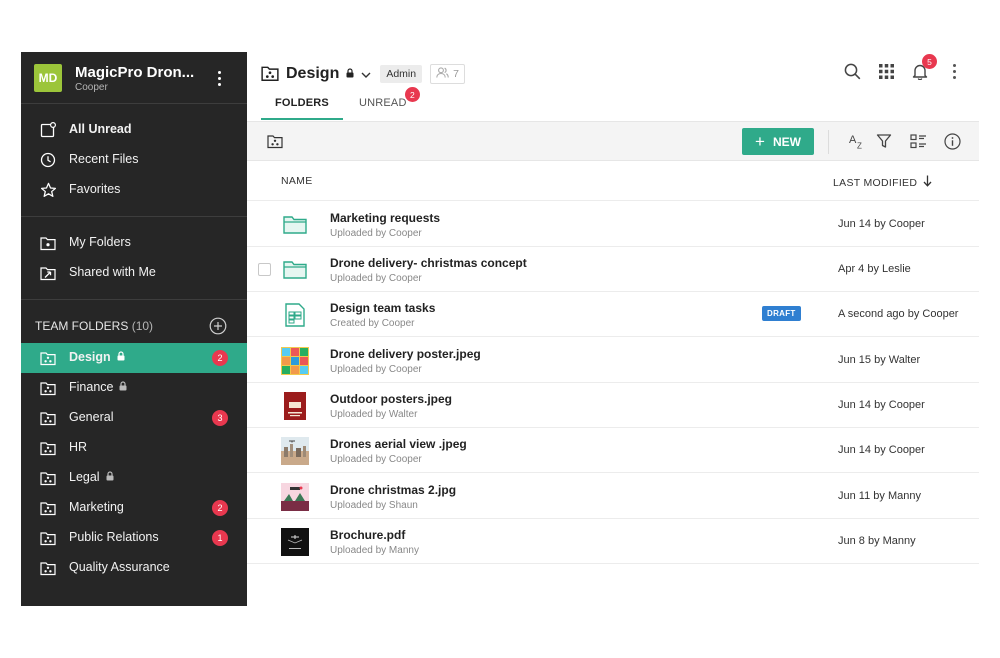  What do you see at coordinates (383, 308) in the screenshot?
I see `file-name: Design team tasks` at bounding box center [383, 308].